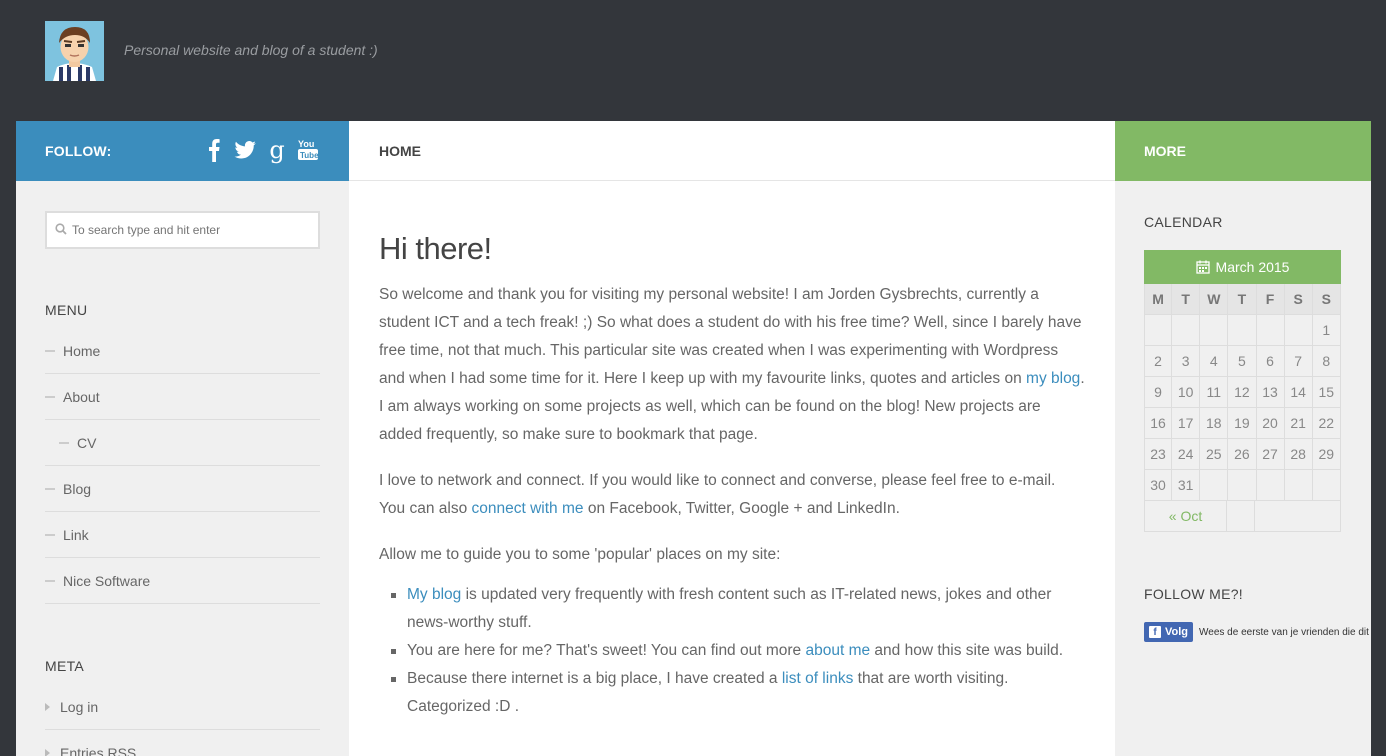  I want to click on menu-item-home: Home, so click(182, 351).